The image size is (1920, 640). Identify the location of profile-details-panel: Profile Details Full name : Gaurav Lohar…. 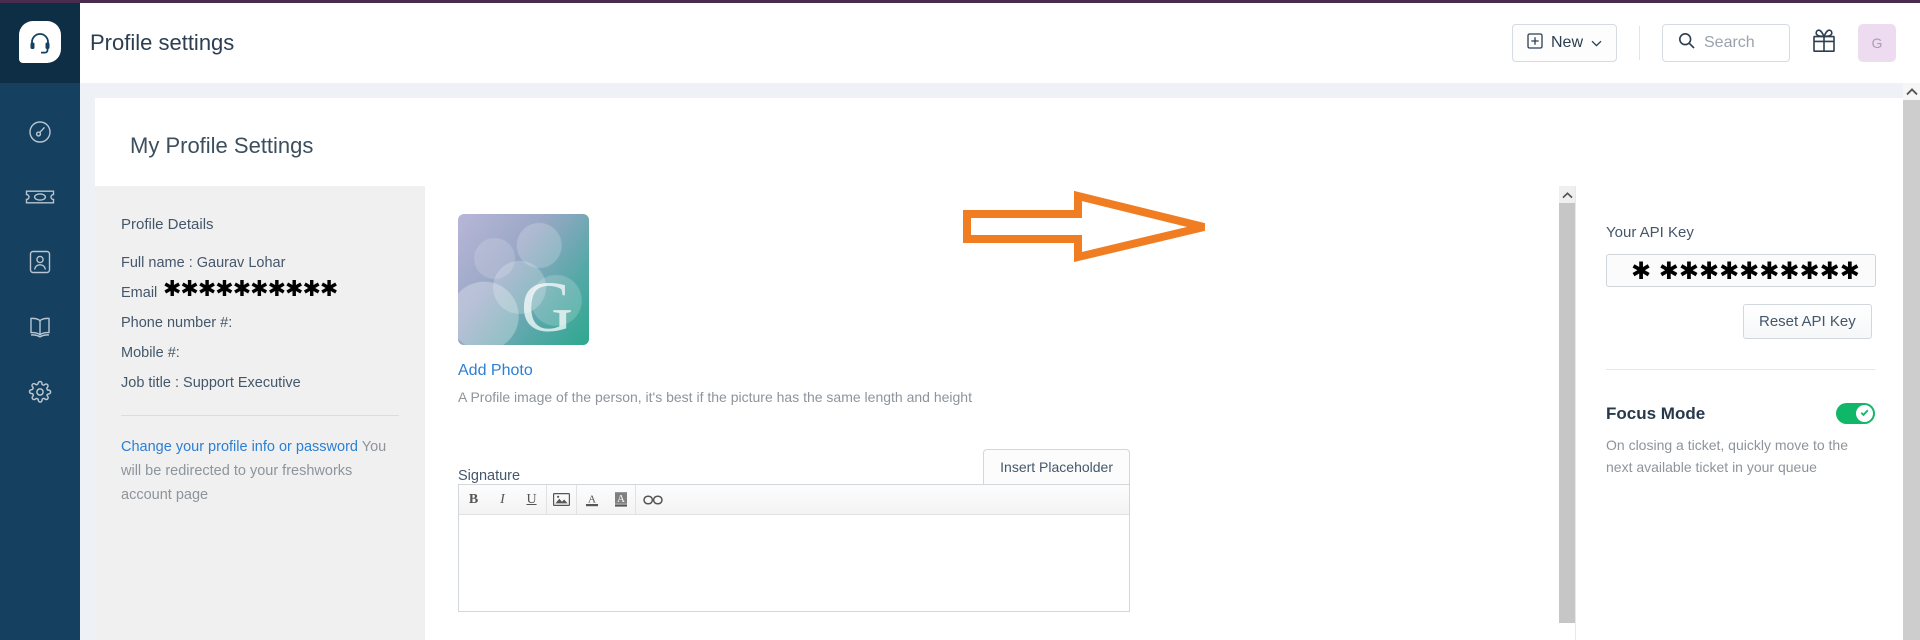
(260, 413).